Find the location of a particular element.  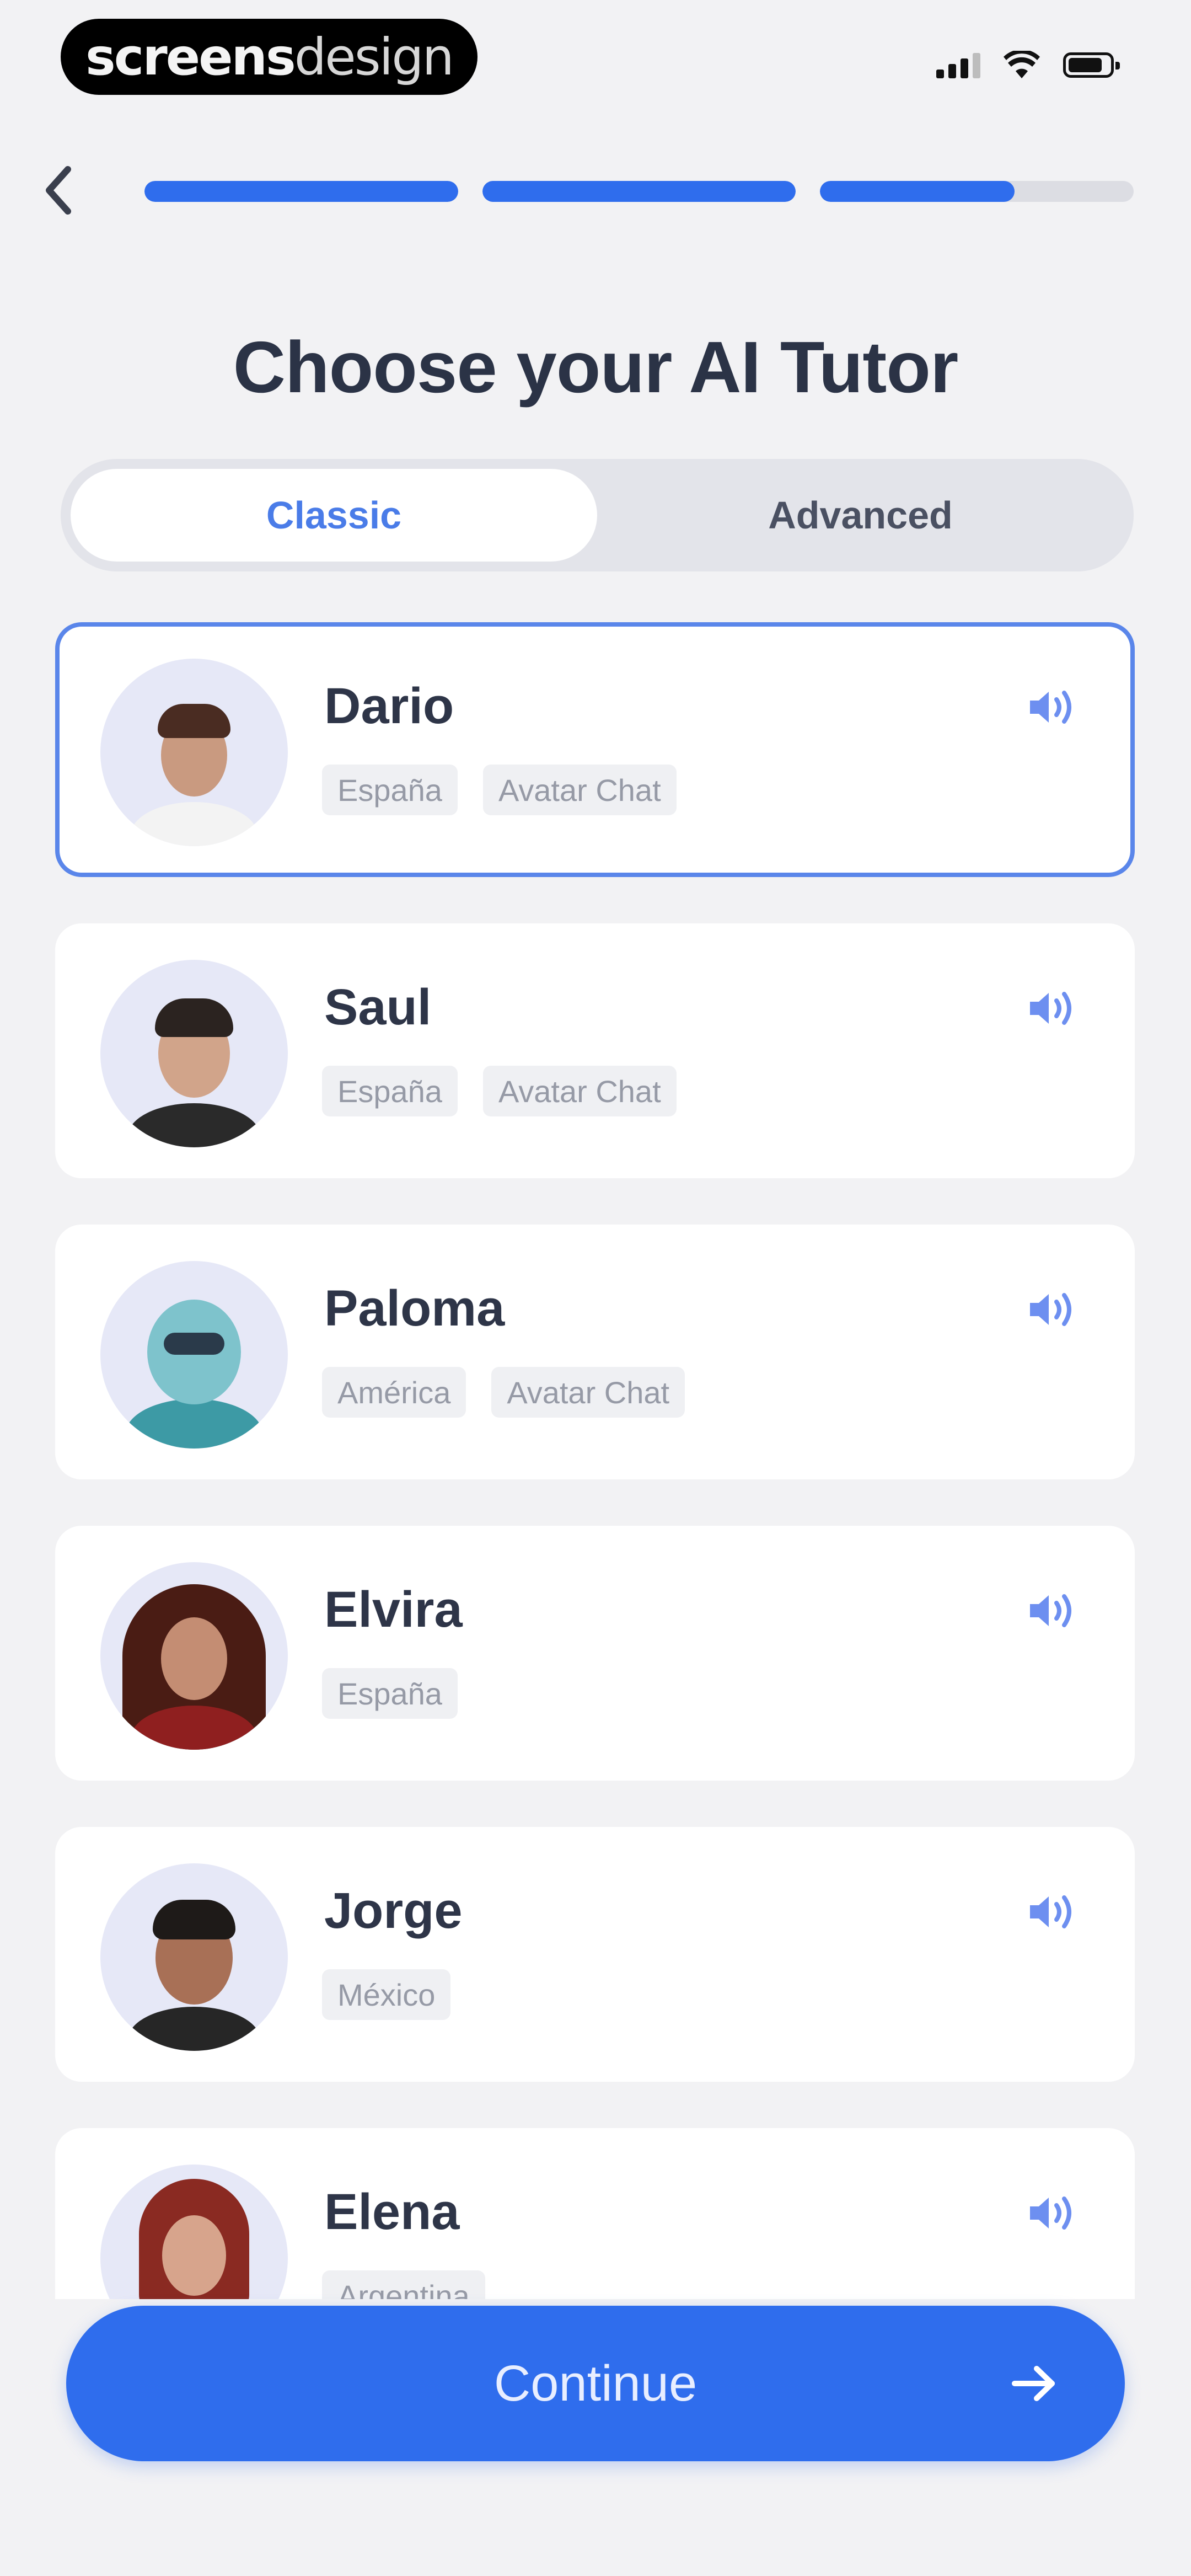

tutor-card-elvira: Elvira España is located at coordinates (595, 1653).